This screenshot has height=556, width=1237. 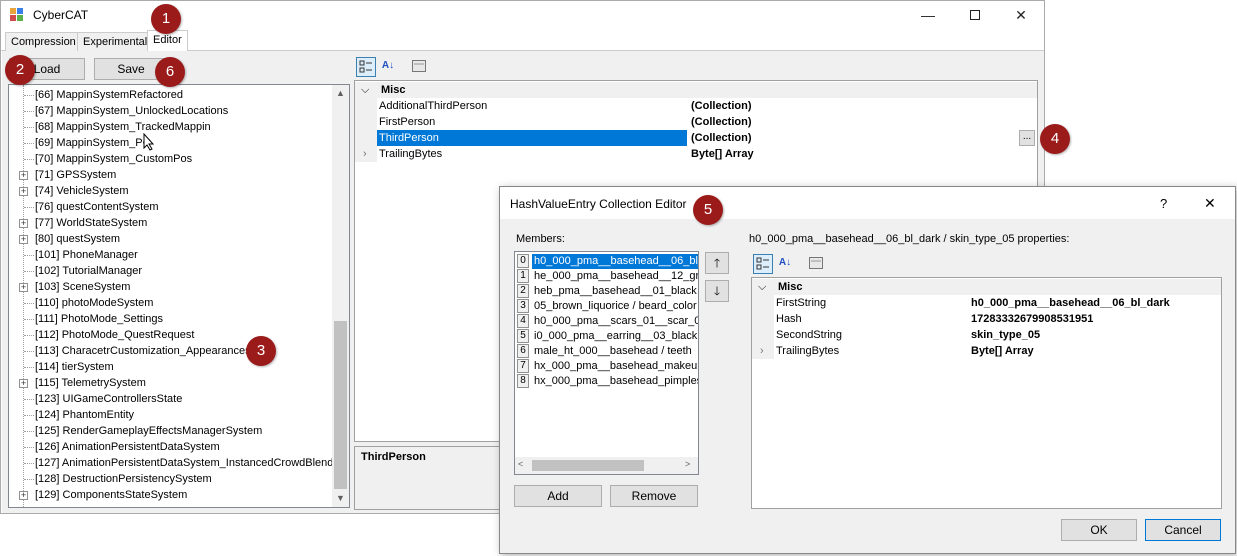 I want to click on annotation-badge: 2, so click(x=20, y=70).